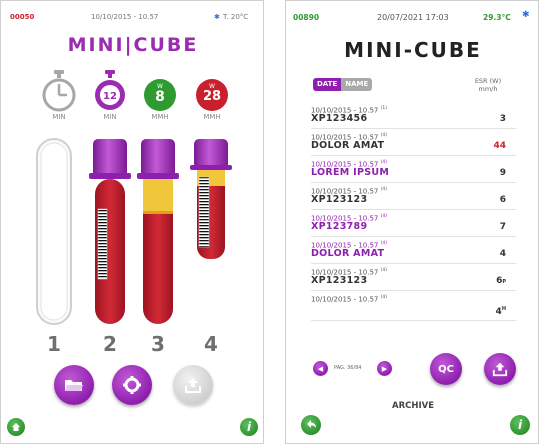 The width and height of the screenshot is (539, 444). What do you see at coordinates (413, 250) in the screenshot?
I see `table-row: 10/10/2015 - 10.57 (4) DOLOR AMAT 4` at bounding box center [413, 250].